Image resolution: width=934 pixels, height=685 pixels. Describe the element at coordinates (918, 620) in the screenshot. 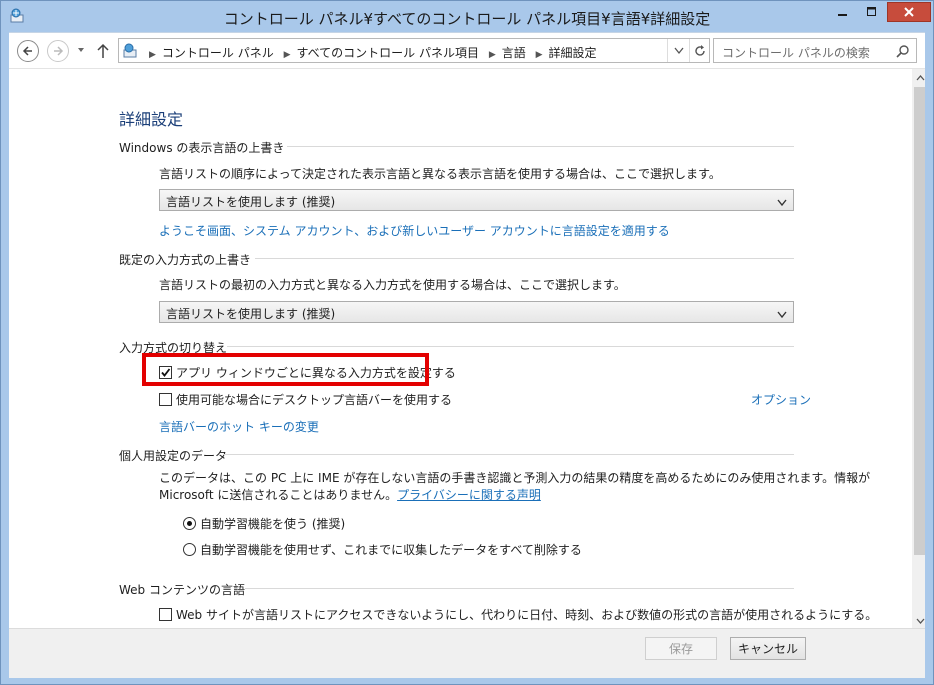

I see `scroll-down-arrow-icon` at that location.